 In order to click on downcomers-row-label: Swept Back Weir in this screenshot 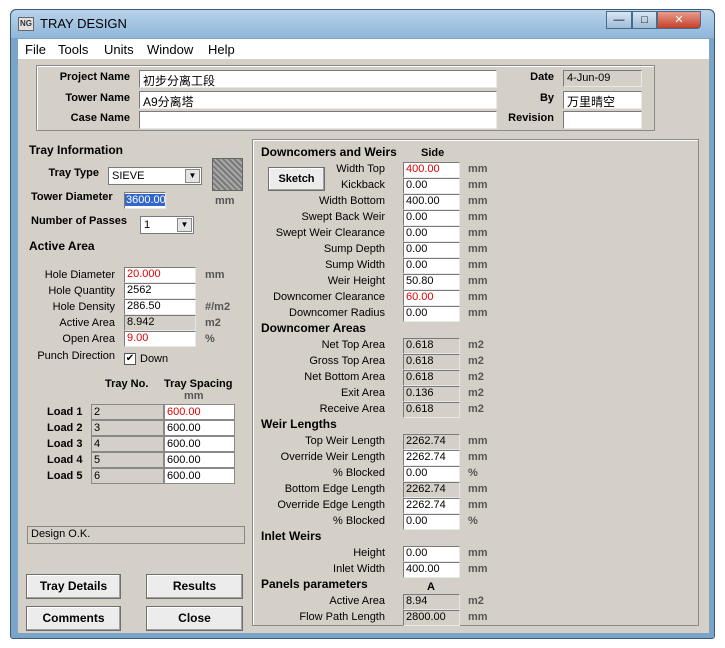, I will do `click(343, 217)`.